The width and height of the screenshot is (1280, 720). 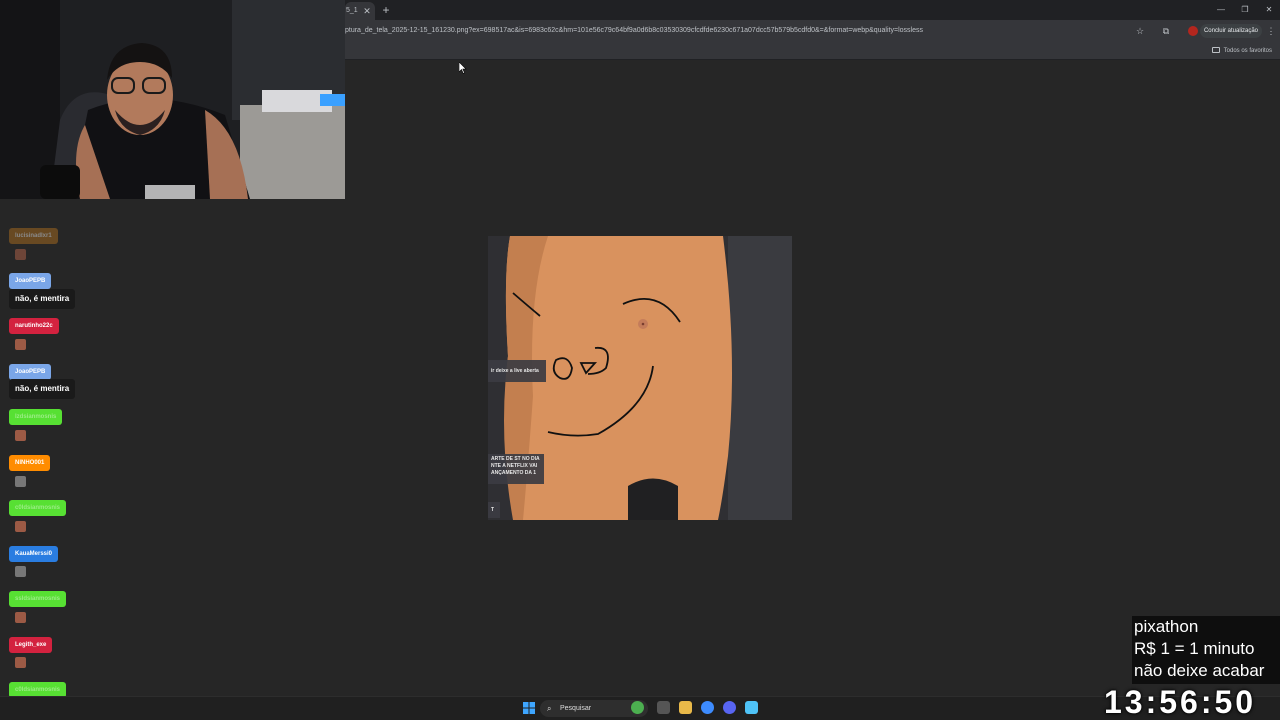 I want to click on browser-tab: 5_1 ✕, so click(x=360, y=11).